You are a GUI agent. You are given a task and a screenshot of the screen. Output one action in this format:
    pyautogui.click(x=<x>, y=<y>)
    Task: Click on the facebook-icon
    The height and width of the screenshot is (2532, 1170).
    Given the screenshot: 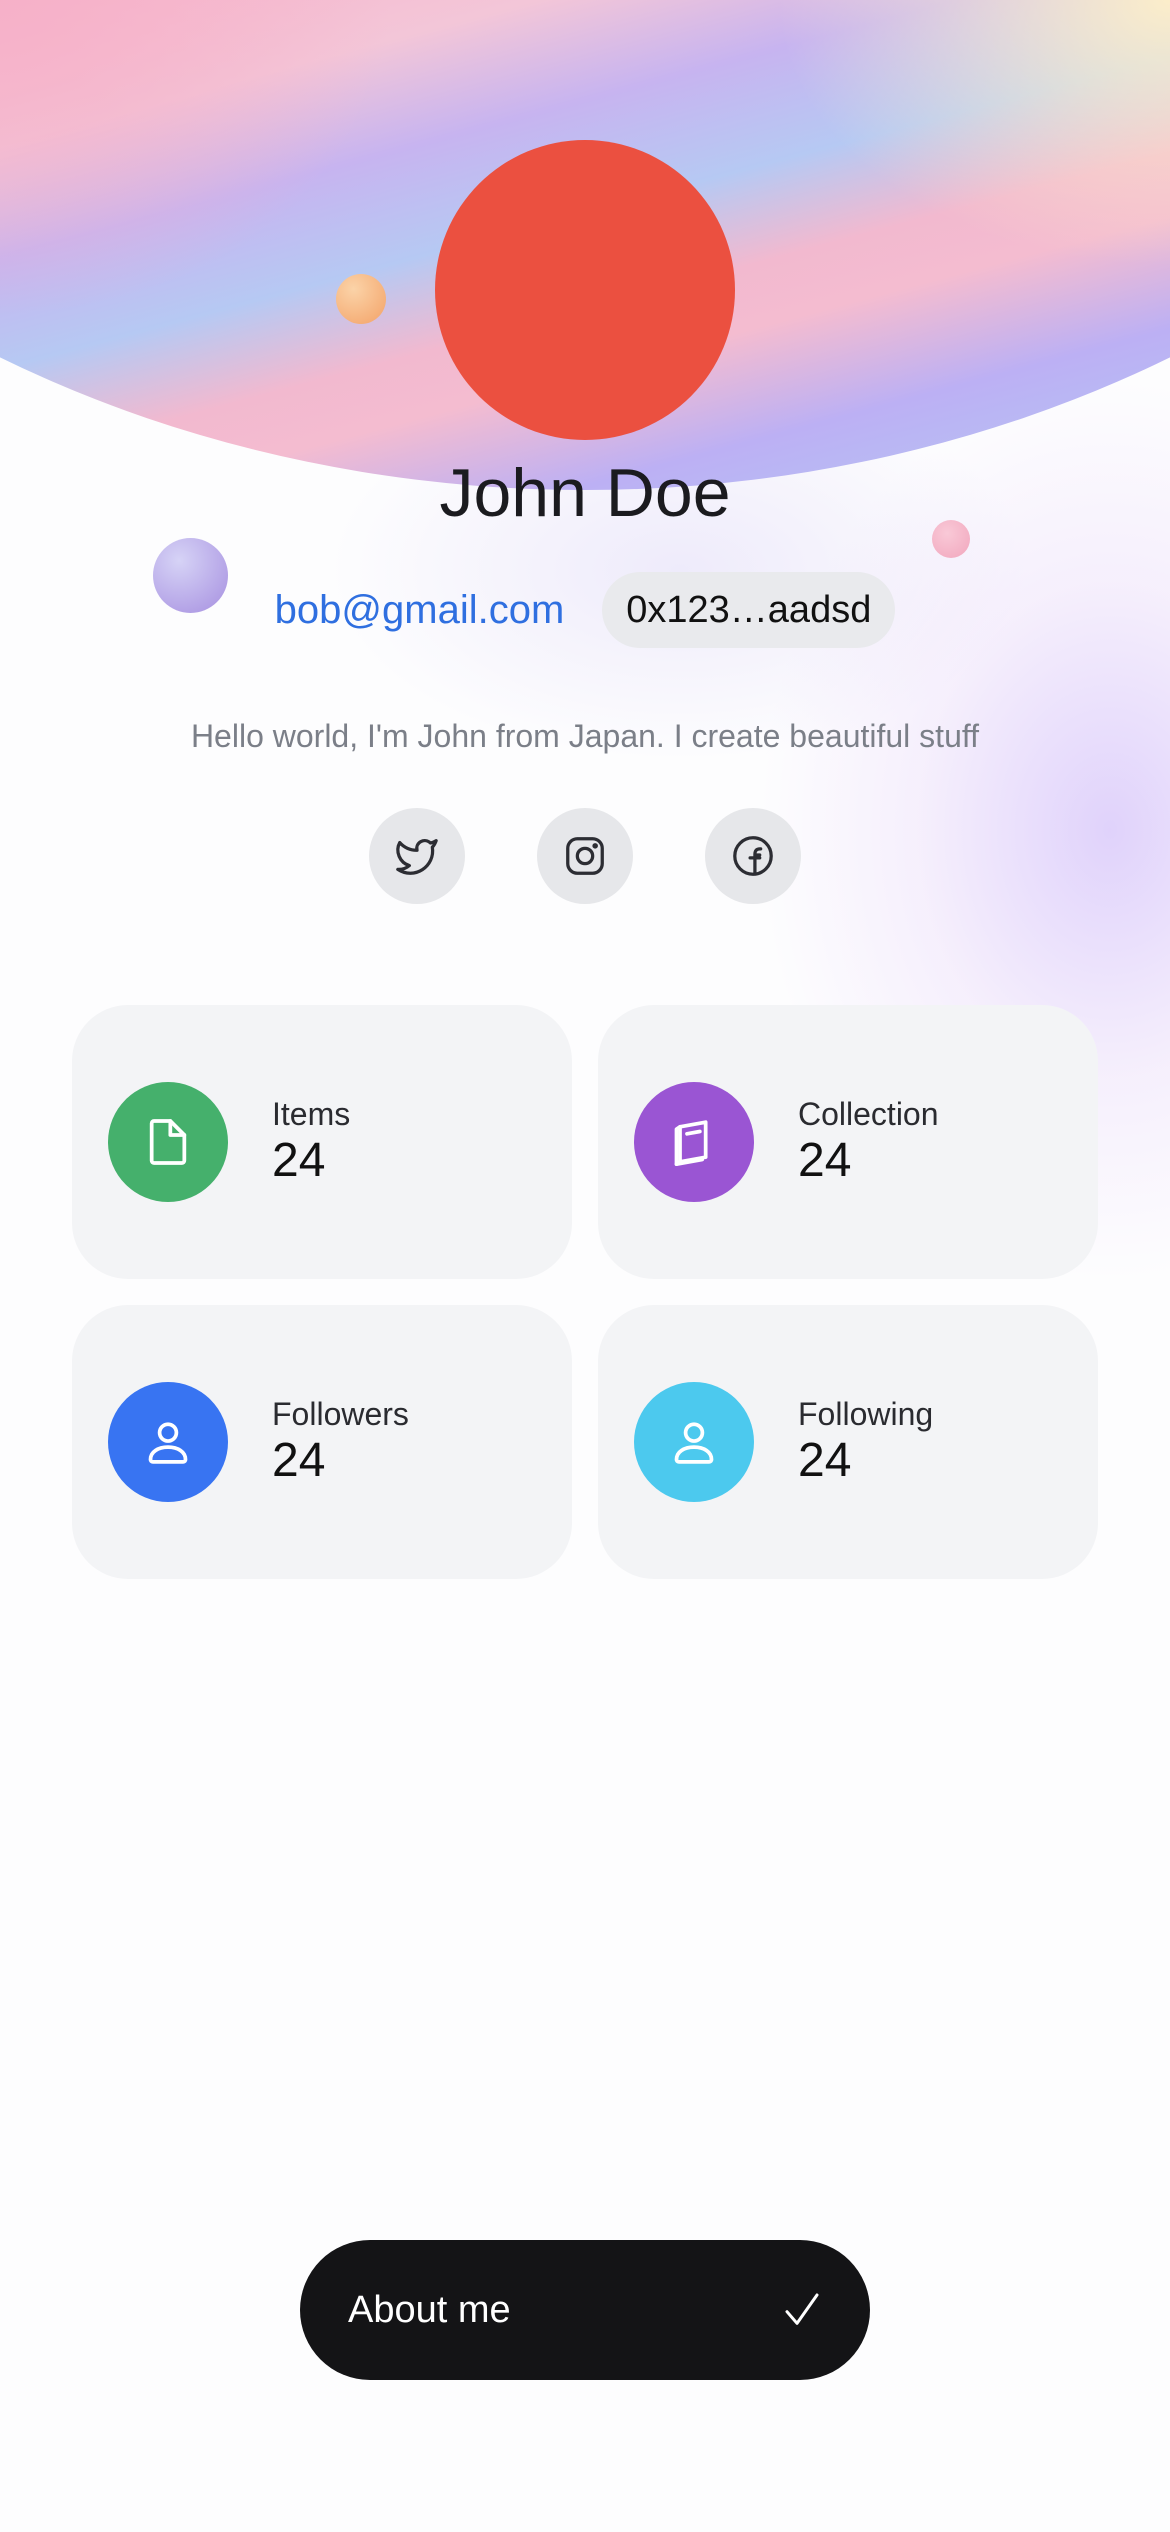 What is the action you would take?
    pyautogui.click(x=753, y=856)
    